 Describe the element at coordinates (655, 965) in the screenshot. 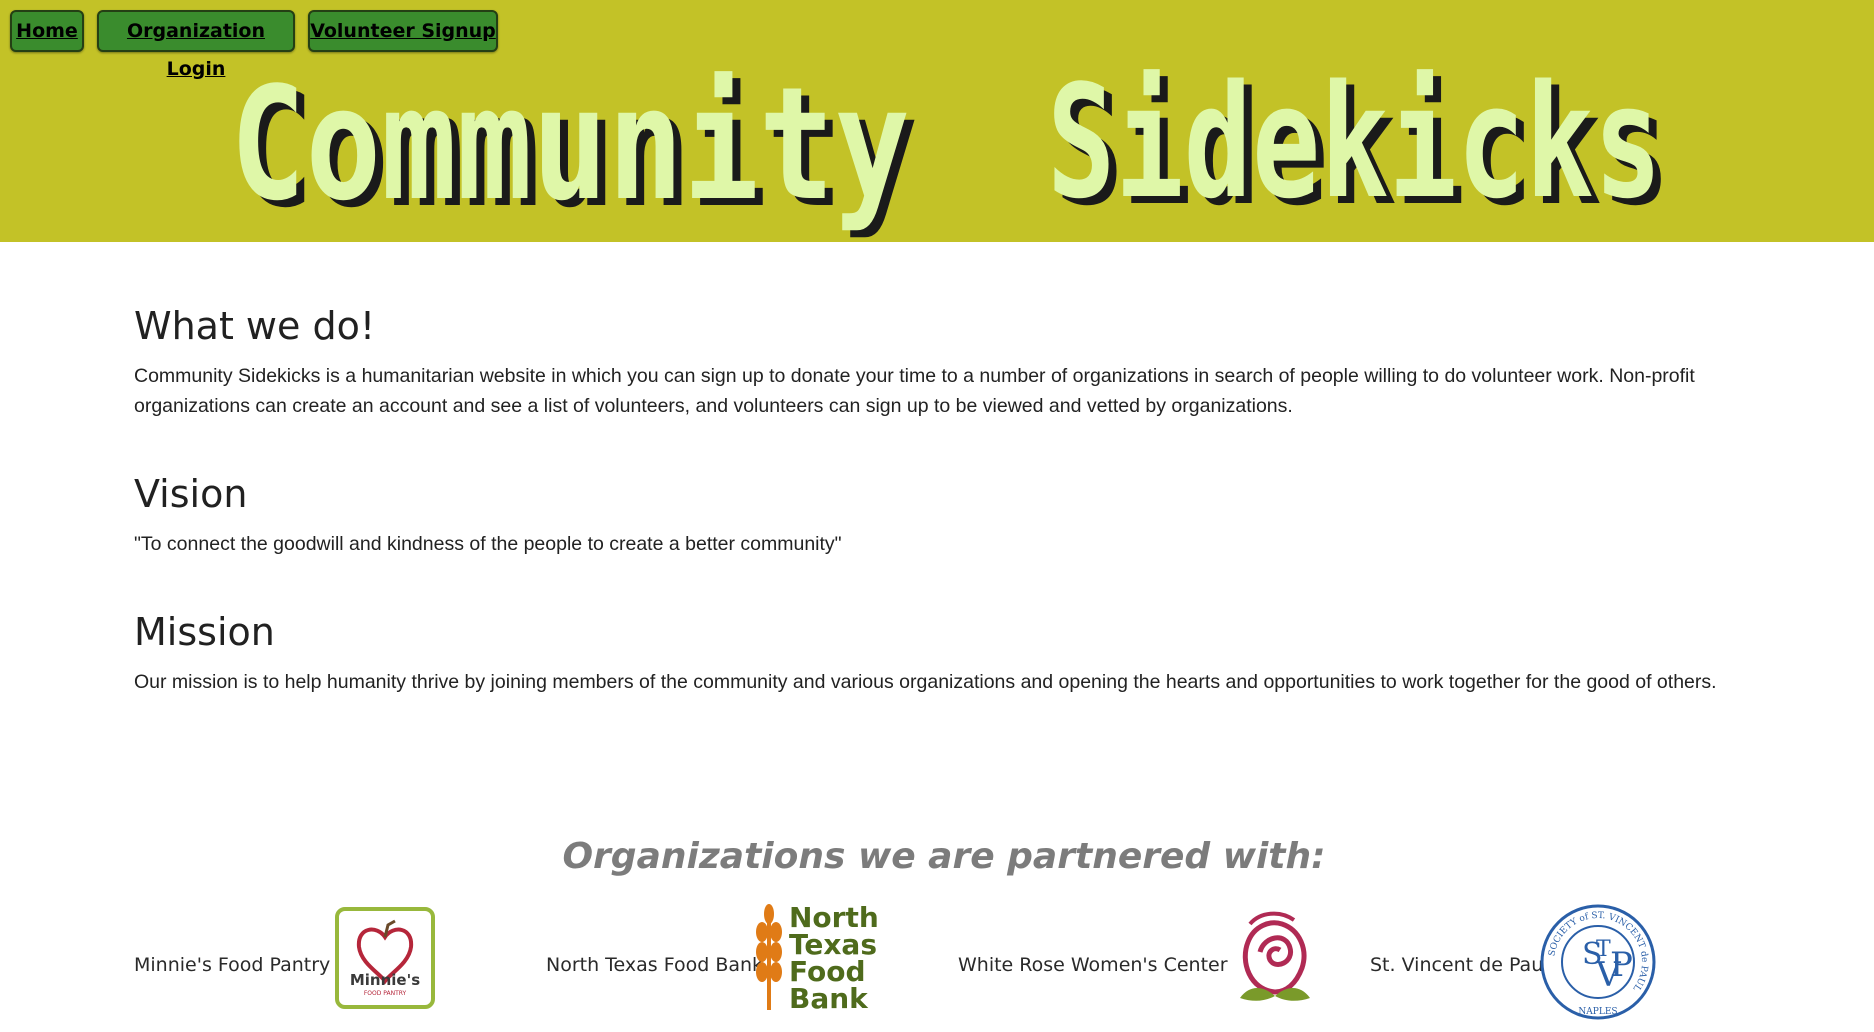

I see `partner-name: North Texas Food Bank` at that location.